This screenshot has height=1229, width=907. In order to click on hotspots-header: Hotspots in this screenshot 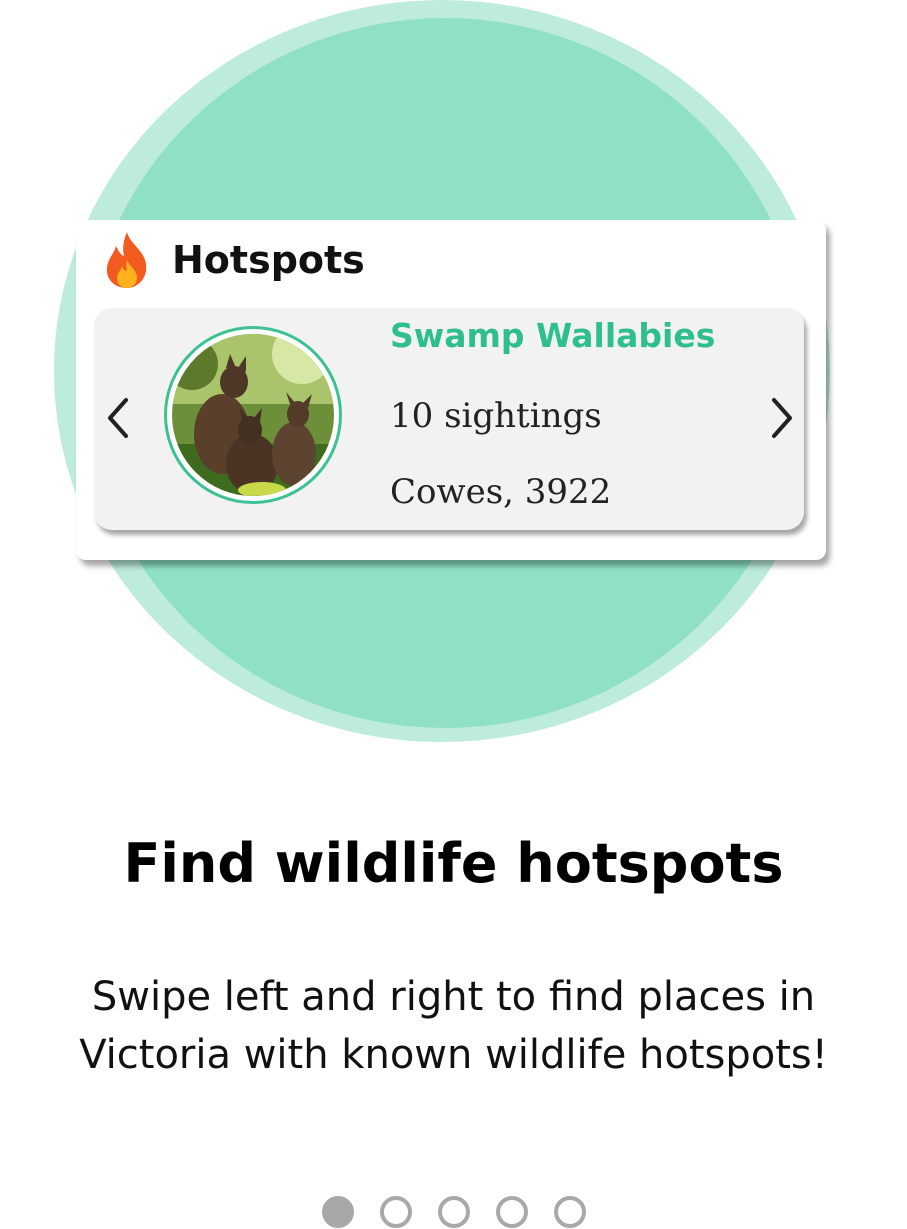, I will do `click(232, 260)`.